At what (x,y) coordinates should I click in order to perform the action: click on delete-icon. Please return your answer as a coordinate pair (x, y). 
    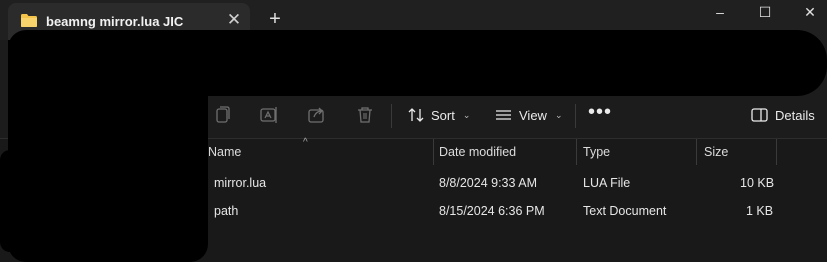
    Looking at the image, I should click on (365, 115).